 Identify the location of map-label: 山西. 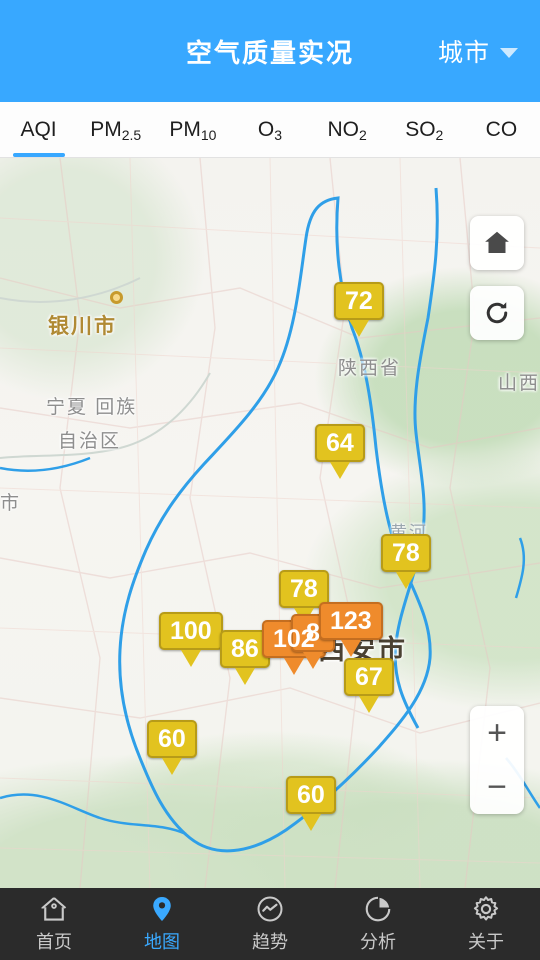
(519, 383).